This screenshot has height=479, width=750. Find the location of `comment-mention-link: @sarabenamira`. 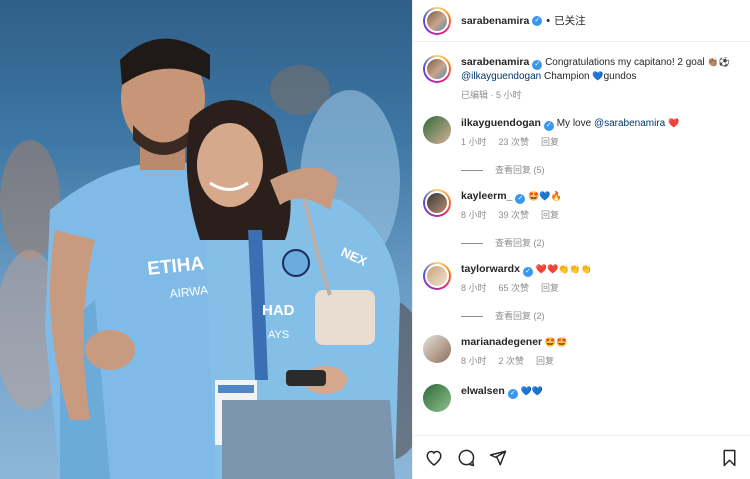

comment-mention-link: @sarabenamira is located at coordinates (629, 123).